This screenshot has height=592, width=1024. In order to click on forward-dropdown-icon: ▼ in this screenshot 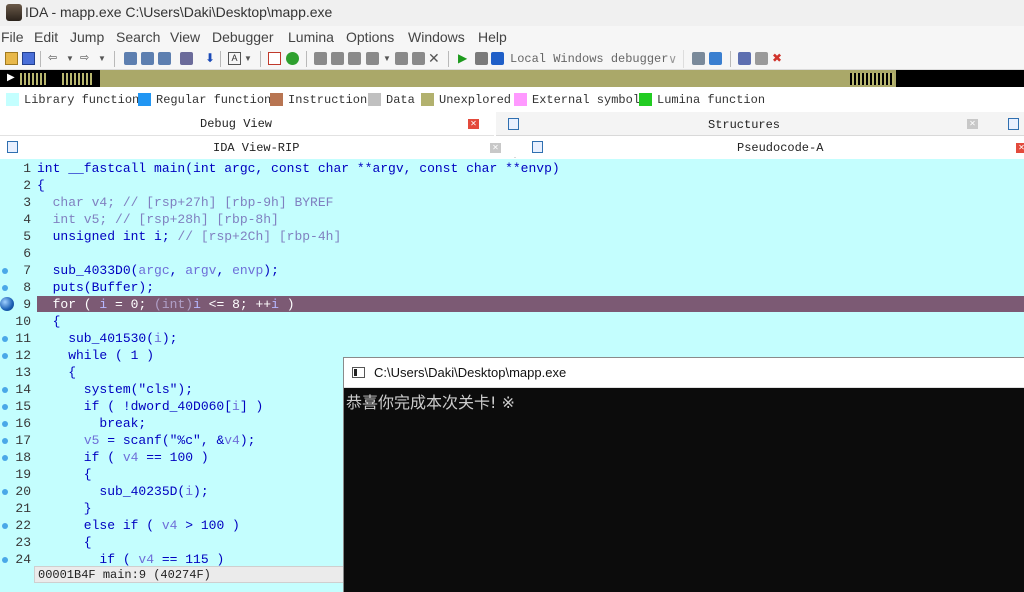, I will do `click(104, 58)`.